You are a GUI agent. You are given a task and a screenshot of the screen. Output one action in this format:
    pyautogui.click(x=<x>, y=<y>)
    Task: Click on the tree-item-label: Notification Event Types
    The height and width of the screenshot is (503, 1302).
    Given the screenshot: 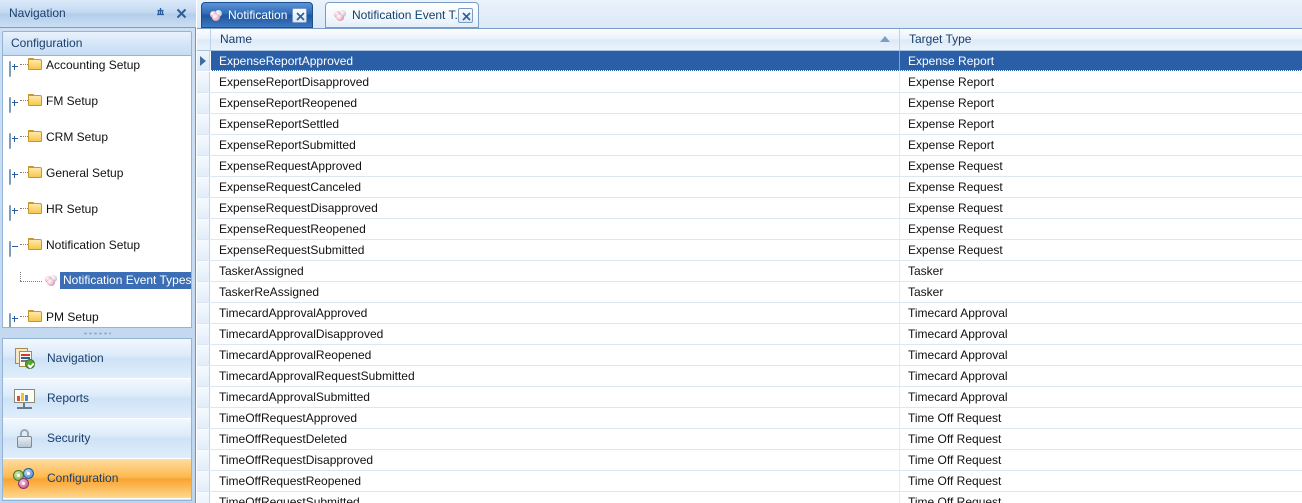 What is the action you would take?
    pyautogui.click(x=125, y=280)
    